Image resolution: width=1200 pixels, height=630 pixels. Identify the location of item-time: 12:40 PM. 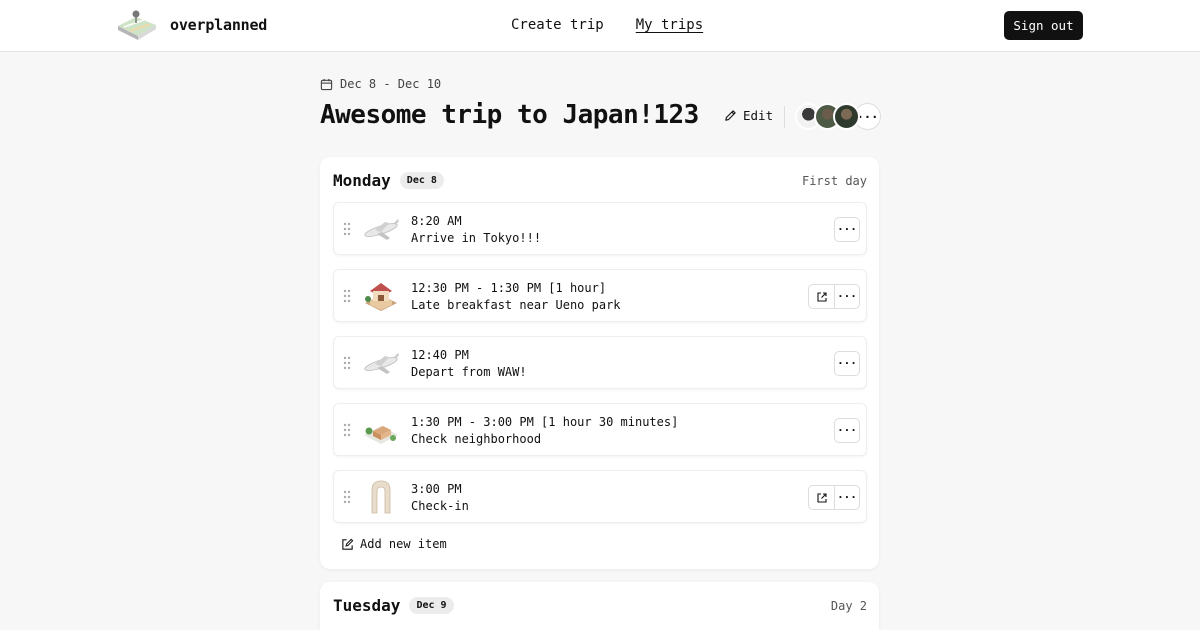
(440, 355).